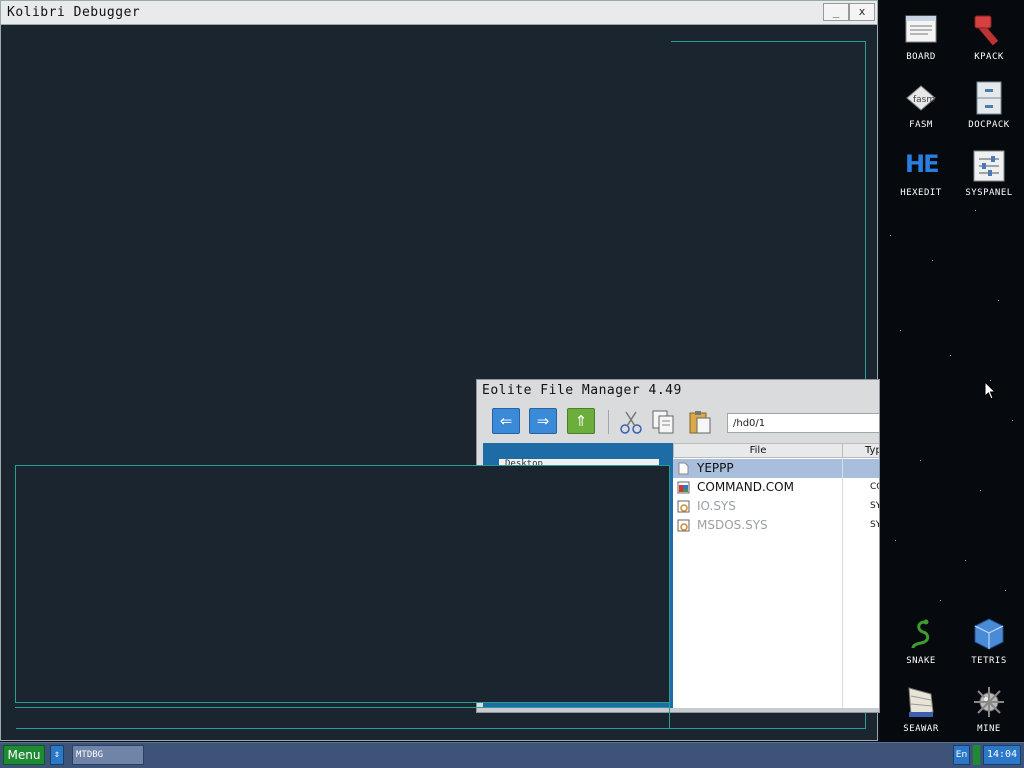 The height and width of the screenshot is (768, 1024). What do you see at coordinates (678, 710) in the screenshot?
I see `eolite-statusbar` at bounding box center [678, 710].